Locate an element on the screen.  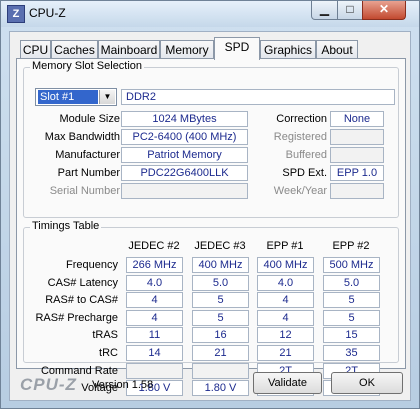
max-bandwidth-value: PC2-6400 (400 MHz) is located at coordinates (184, 137).